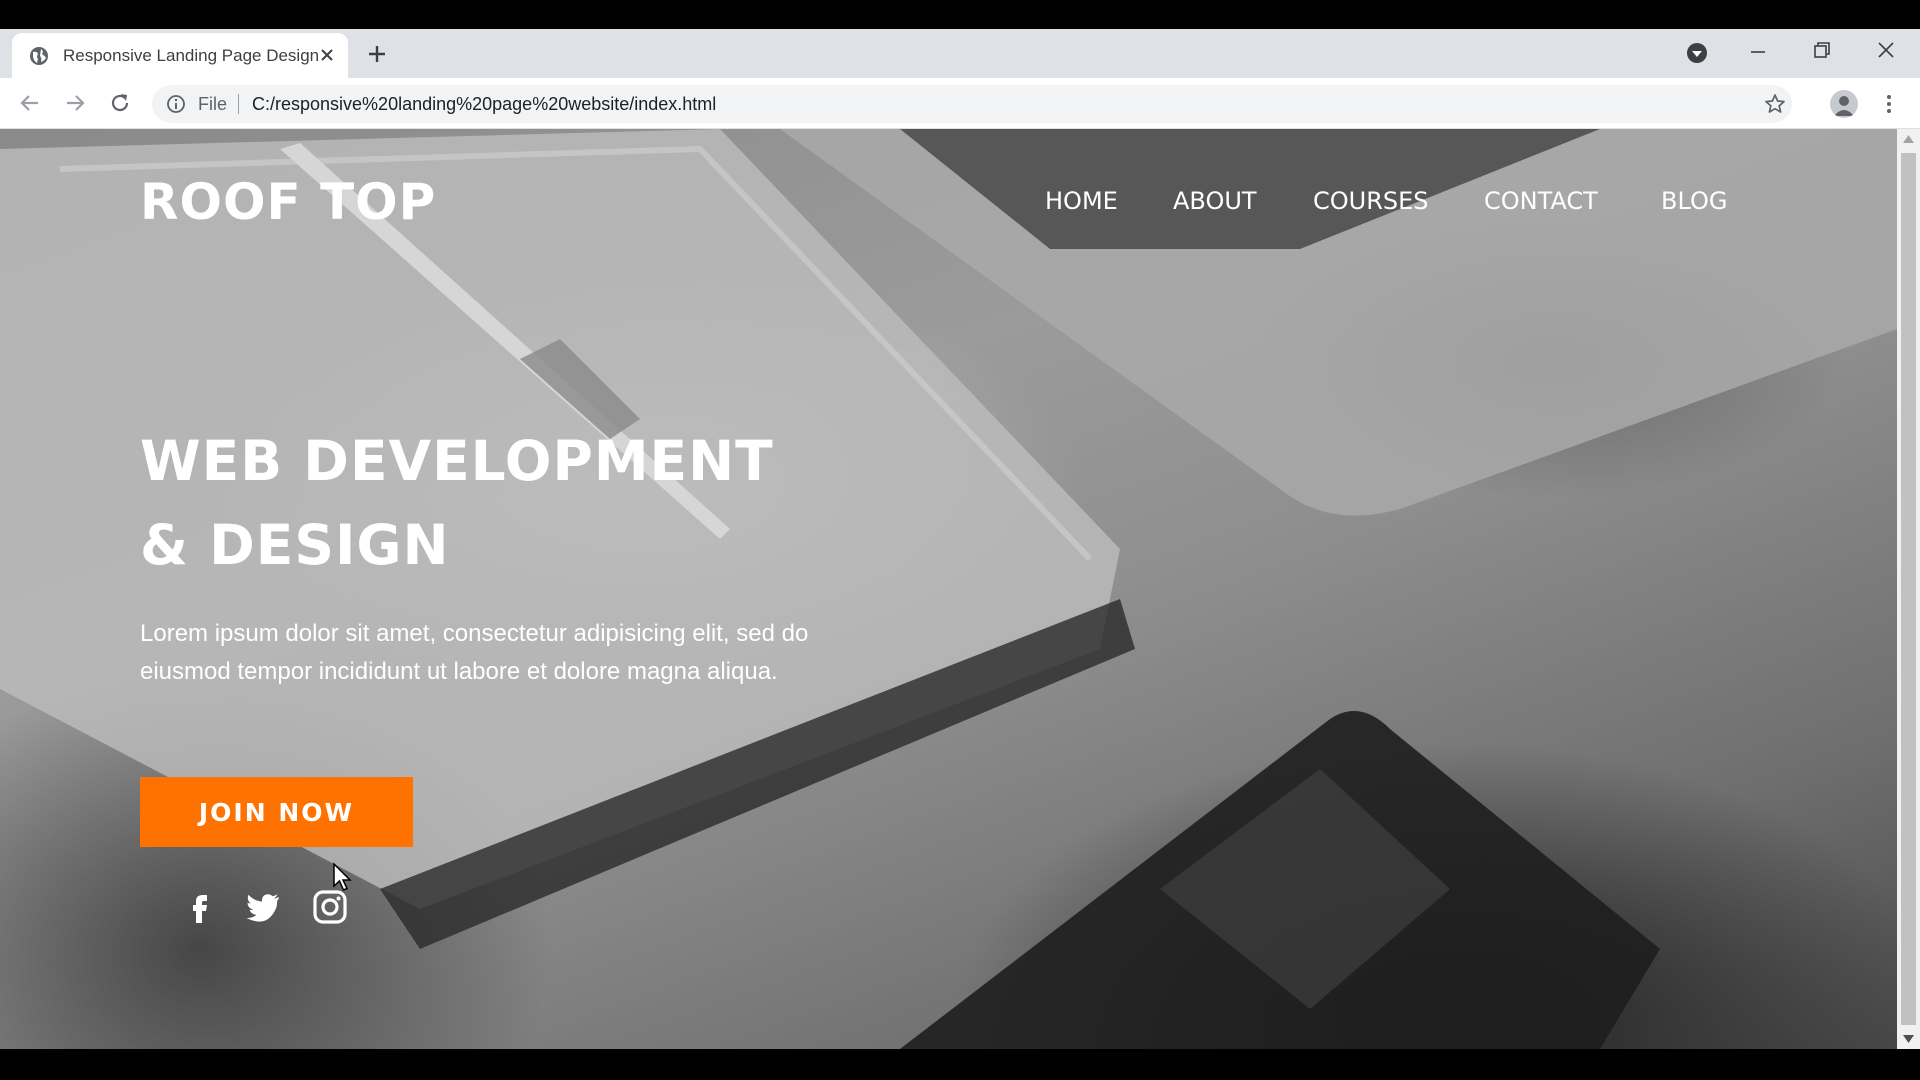  Describe the element at coordinates (960, 1064) in the screenshot. I see `bottom-letterbox` at that location.